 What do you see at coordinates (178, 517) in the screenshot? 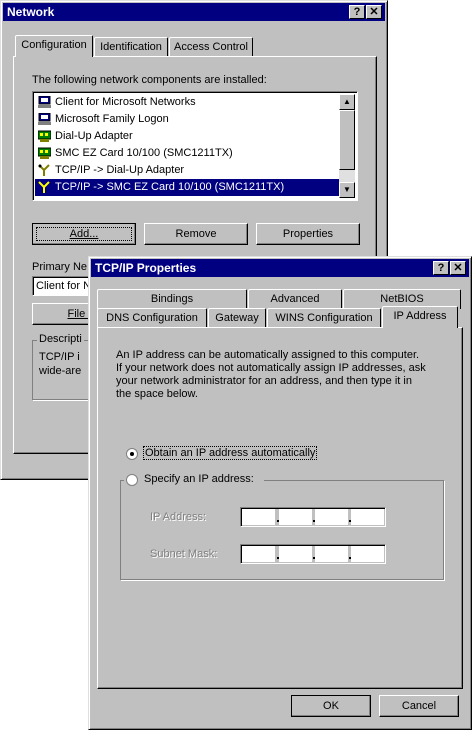
I see `ip-address-label: IP Address:` at bounding box center [178, 517].